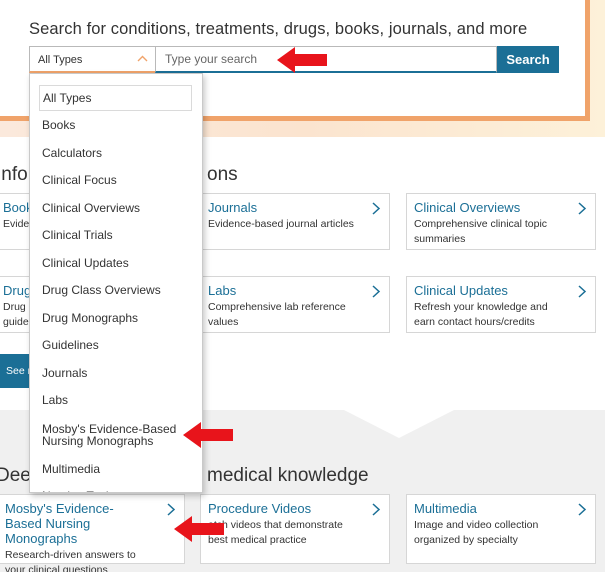  Describe the element at coordinates (115, 373) in the screenshot. I see `dropdown-option-journals: Journals` at that location.